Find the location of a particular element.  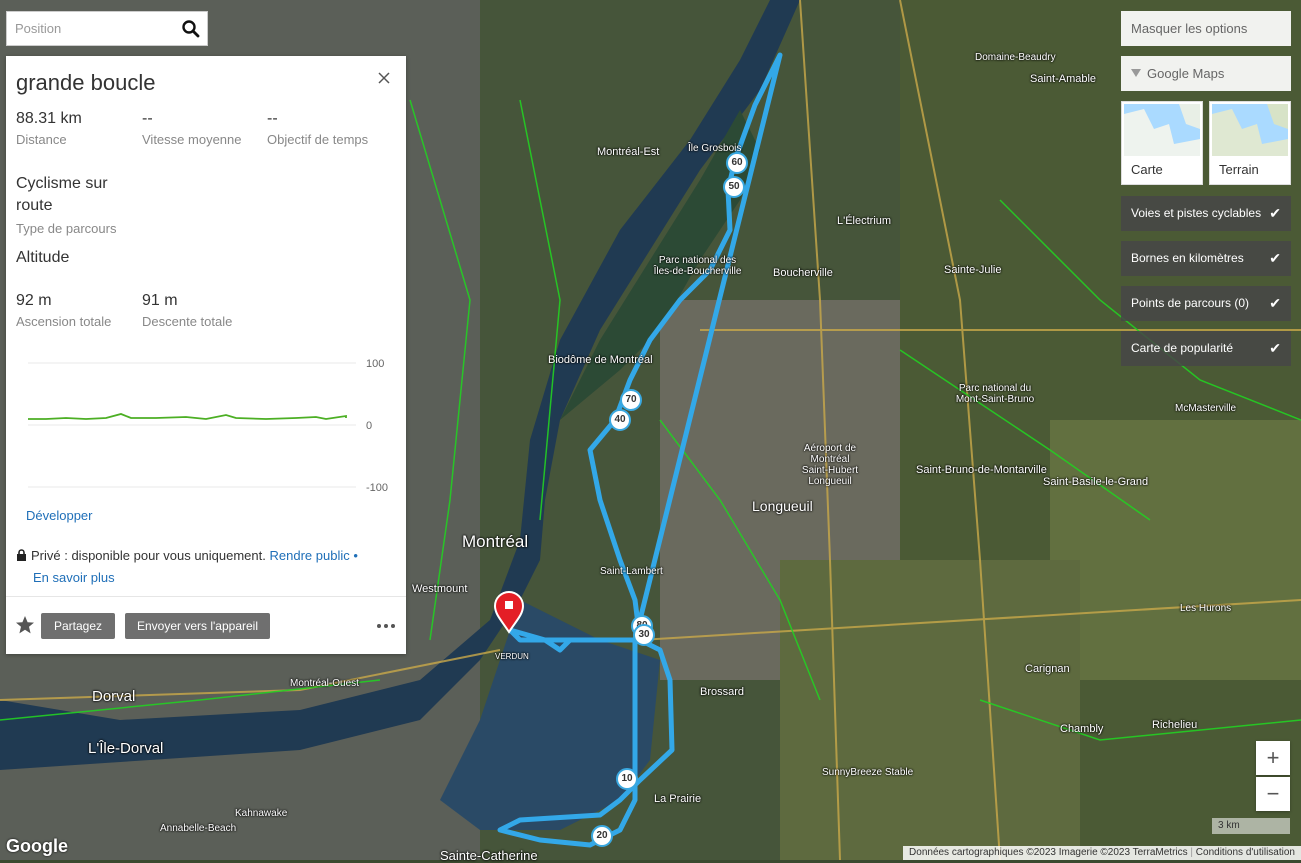

zoom-out-button: − is located at coordinates (1273, 794).